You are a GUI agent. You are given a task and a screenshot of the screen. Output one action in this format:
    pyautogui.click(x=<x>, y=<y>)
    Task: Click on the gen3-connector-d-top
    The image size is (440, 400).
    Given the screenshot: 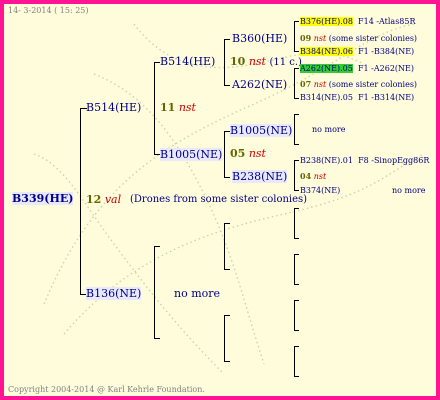 What is the action you would take?
    pyautogui.click(x=227, y=315)
    